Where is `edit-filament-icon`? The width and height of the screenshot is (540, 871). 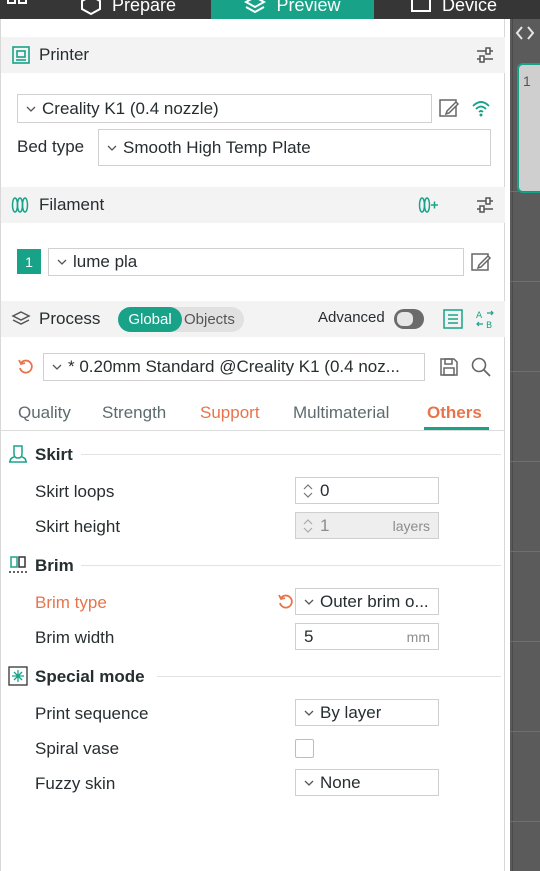 edit-filament-icon is located at coordinates (481, 262).